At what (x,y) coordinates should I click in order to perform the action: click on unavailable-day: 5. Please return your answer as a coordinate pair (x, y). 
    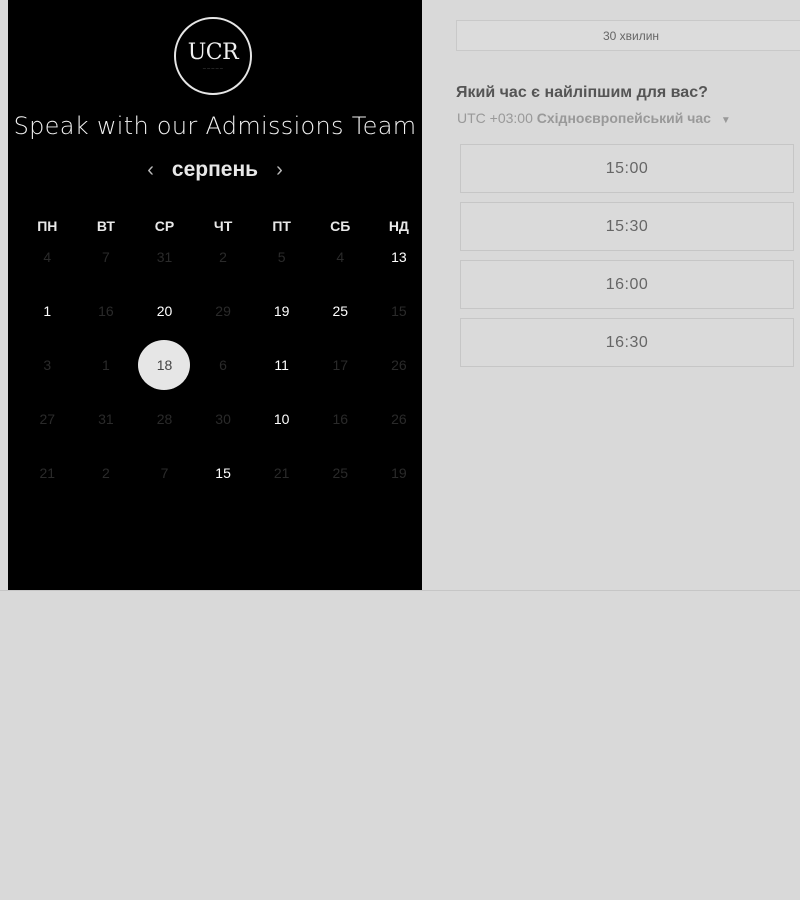
    Looking at the image, I should click on (281, 257).